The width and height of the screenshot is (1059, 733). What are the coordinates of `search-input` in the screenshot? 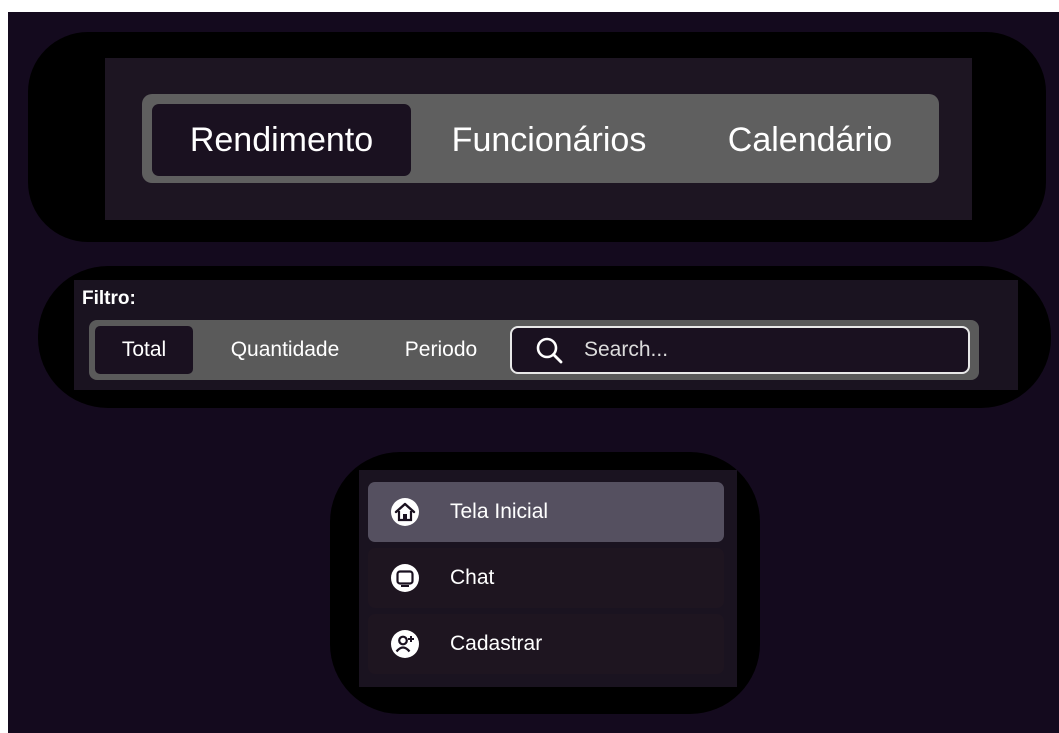 It's located at (770, 350).